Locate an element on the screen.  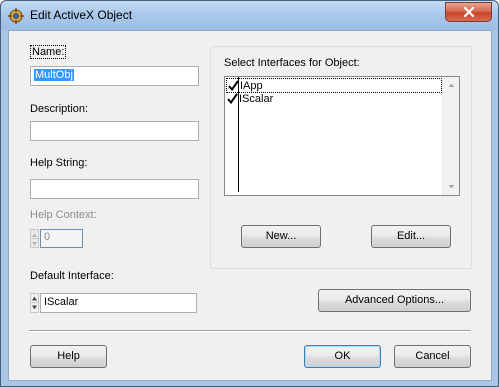
title-bar: Edit ActiveX Object is located at coordinates (249, 15).